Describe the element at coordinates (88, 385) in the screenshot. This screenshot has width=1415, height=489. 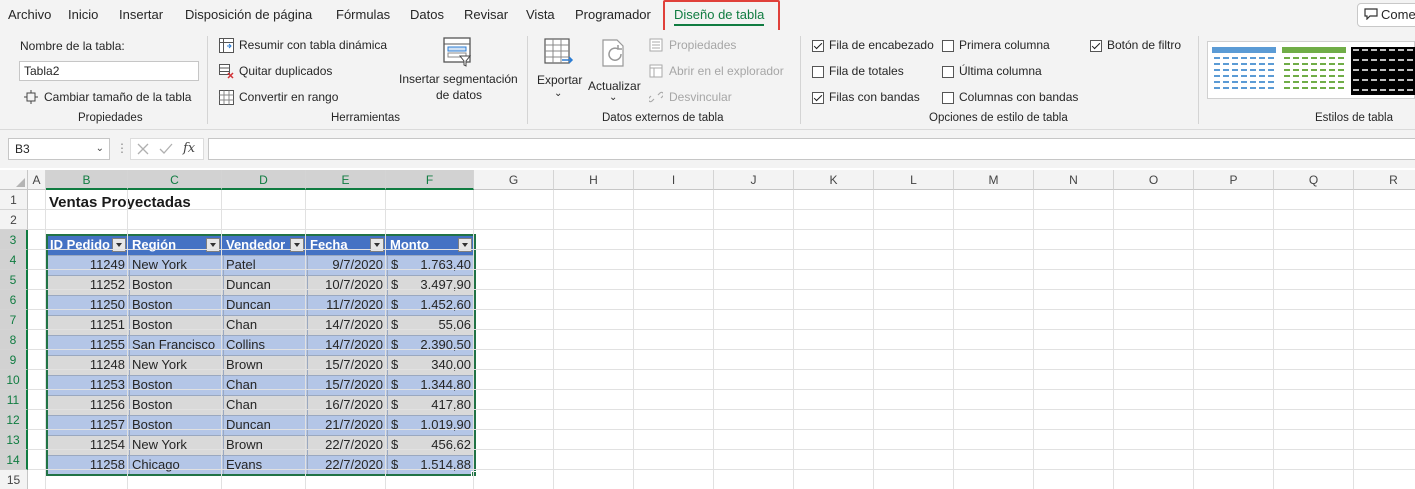
I see `table-cell-id-pedido: 11253` at that location.